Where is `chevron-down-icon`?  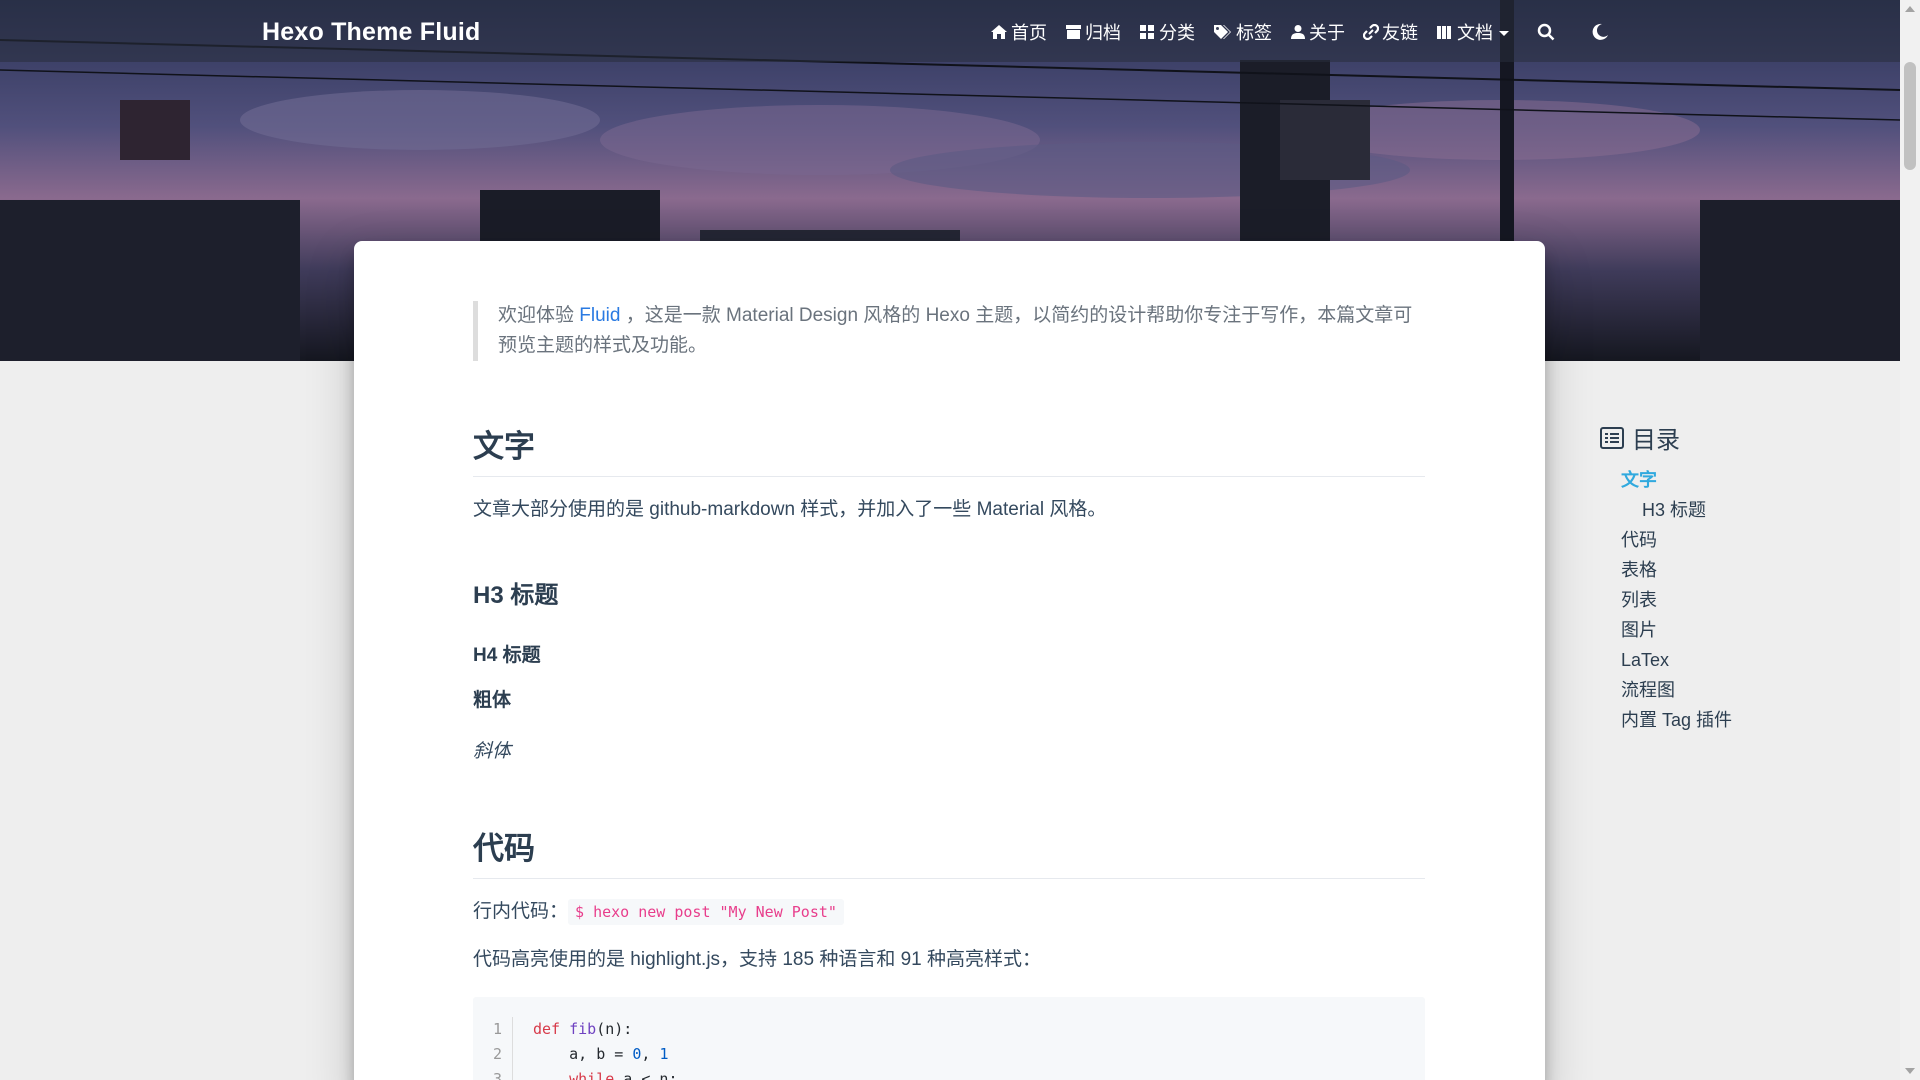
chevron-down-icon is located at coordinates (1504, 33).